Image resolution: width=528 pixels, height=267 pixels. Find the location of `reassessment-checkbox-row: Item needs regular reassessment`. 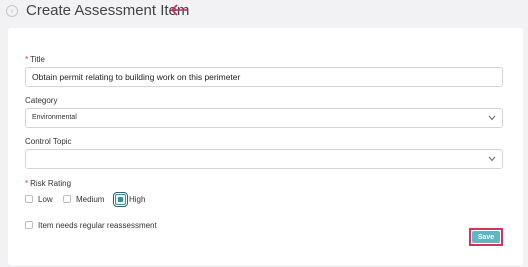

reassessment-checkbox-row: Item needs regular reassessment is located at coordinates (91, 225).